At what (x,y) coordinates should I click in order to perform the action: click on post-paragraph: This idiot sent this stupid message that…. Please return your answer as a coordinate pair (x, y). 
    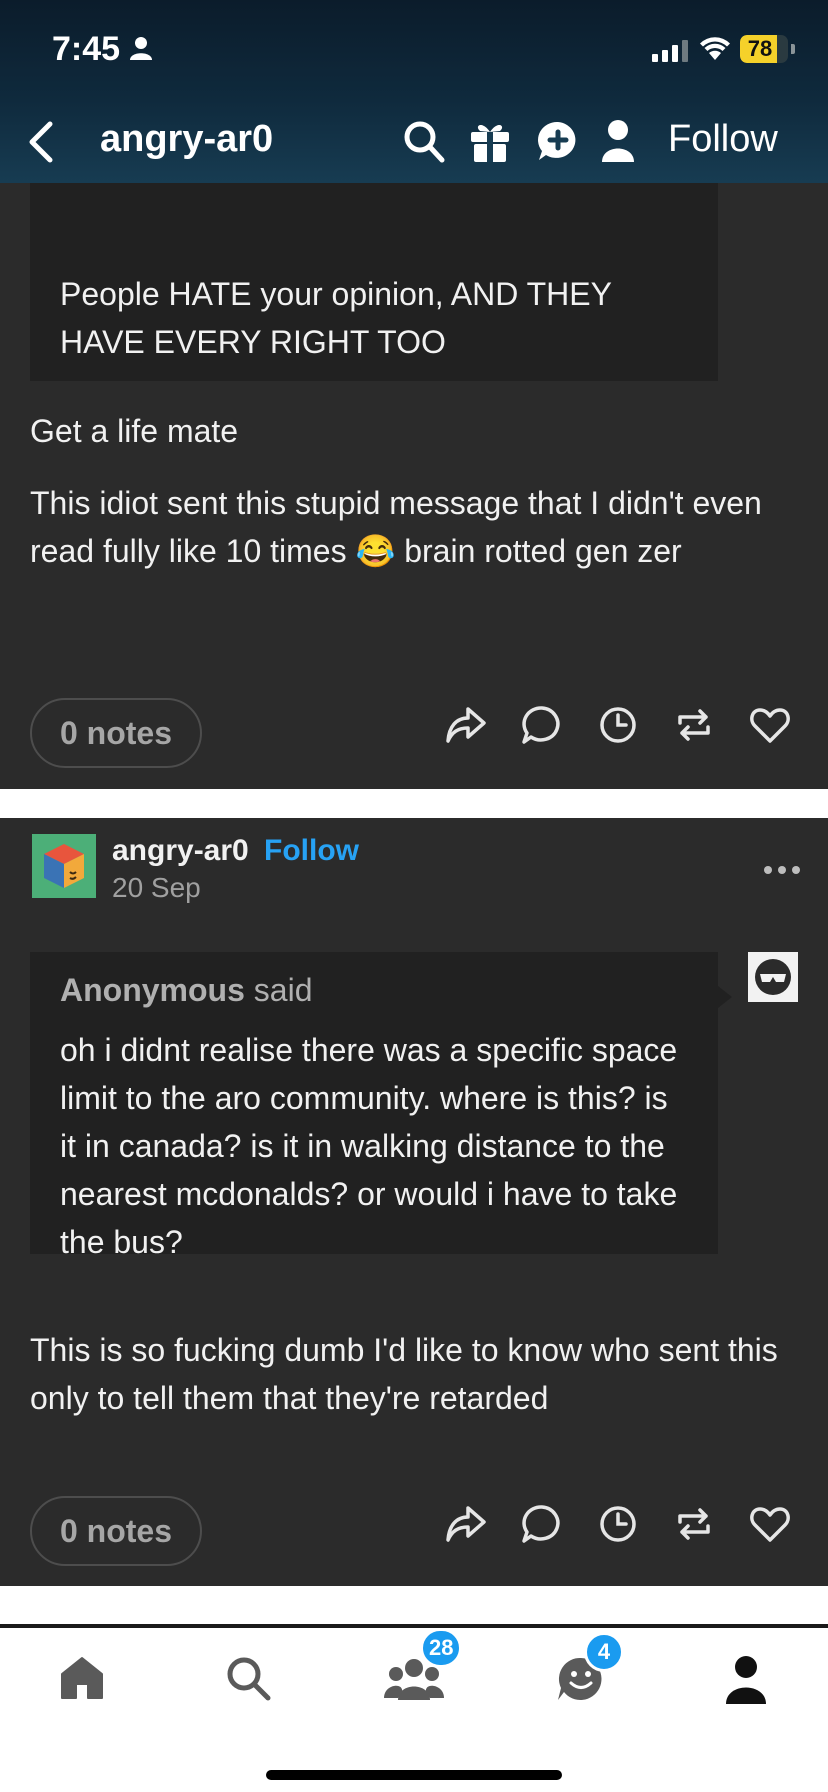
    Looking at the image, I should click on (396, 527).